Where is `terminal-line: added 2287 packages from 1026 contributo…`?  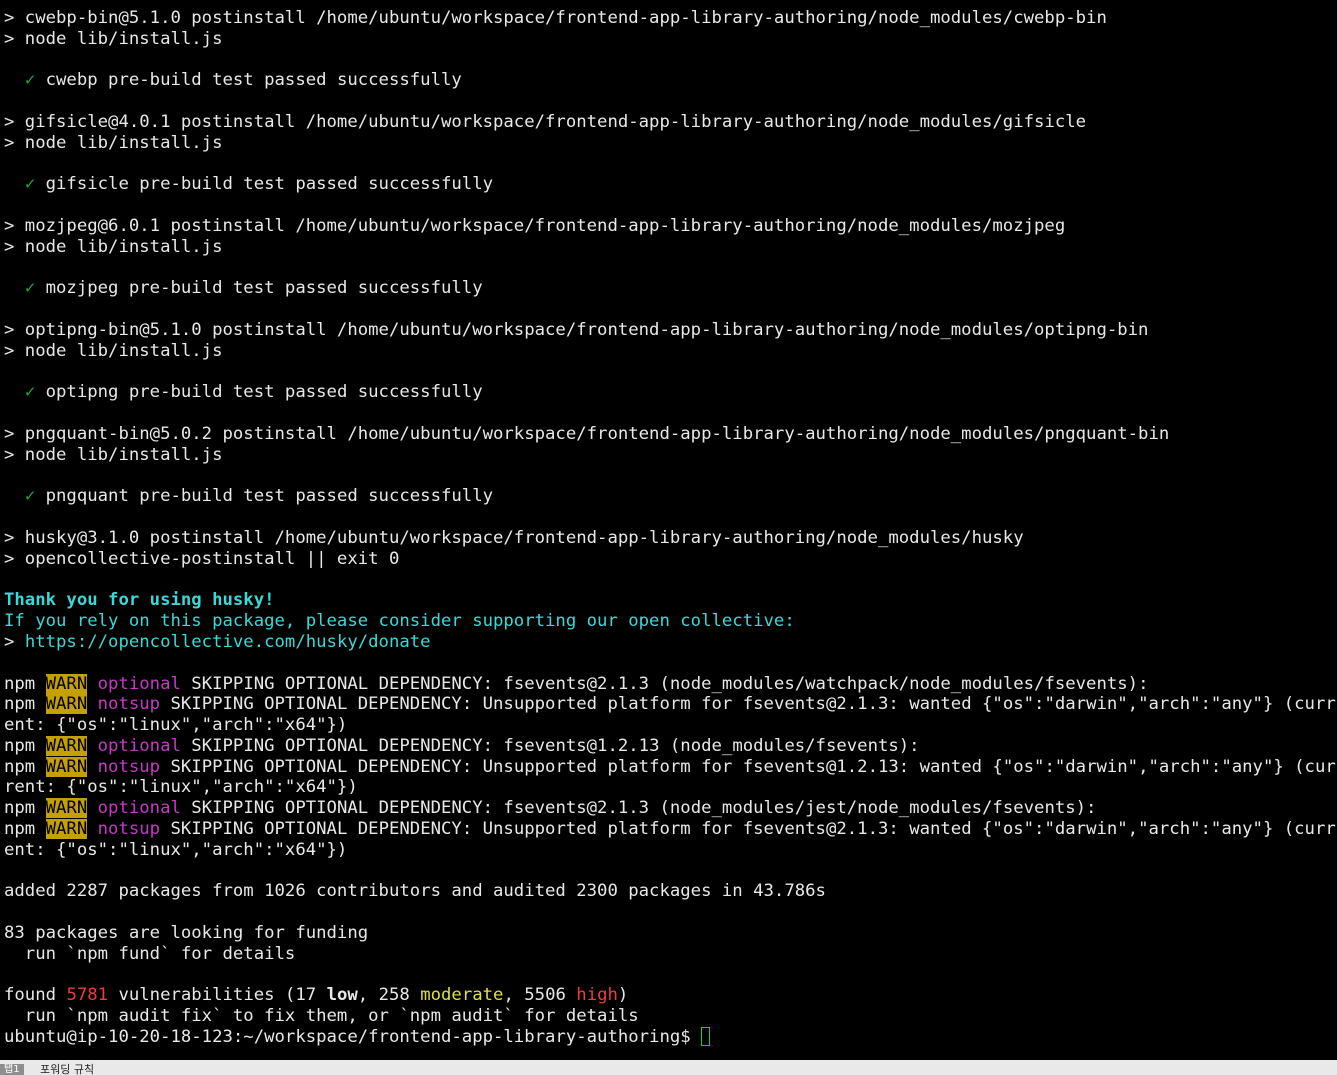
terminal-line: added 2287 packages from 1026 contributo… is located at coordinates (415, 891).